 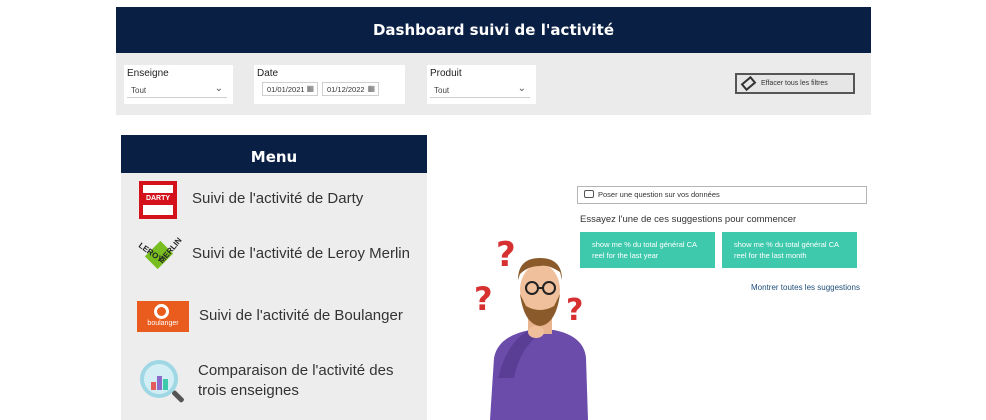 What do you see at coordinates (589, 194) in the screenshot?
I see `chat-bubble-icon` at bounding box center [589, 194].